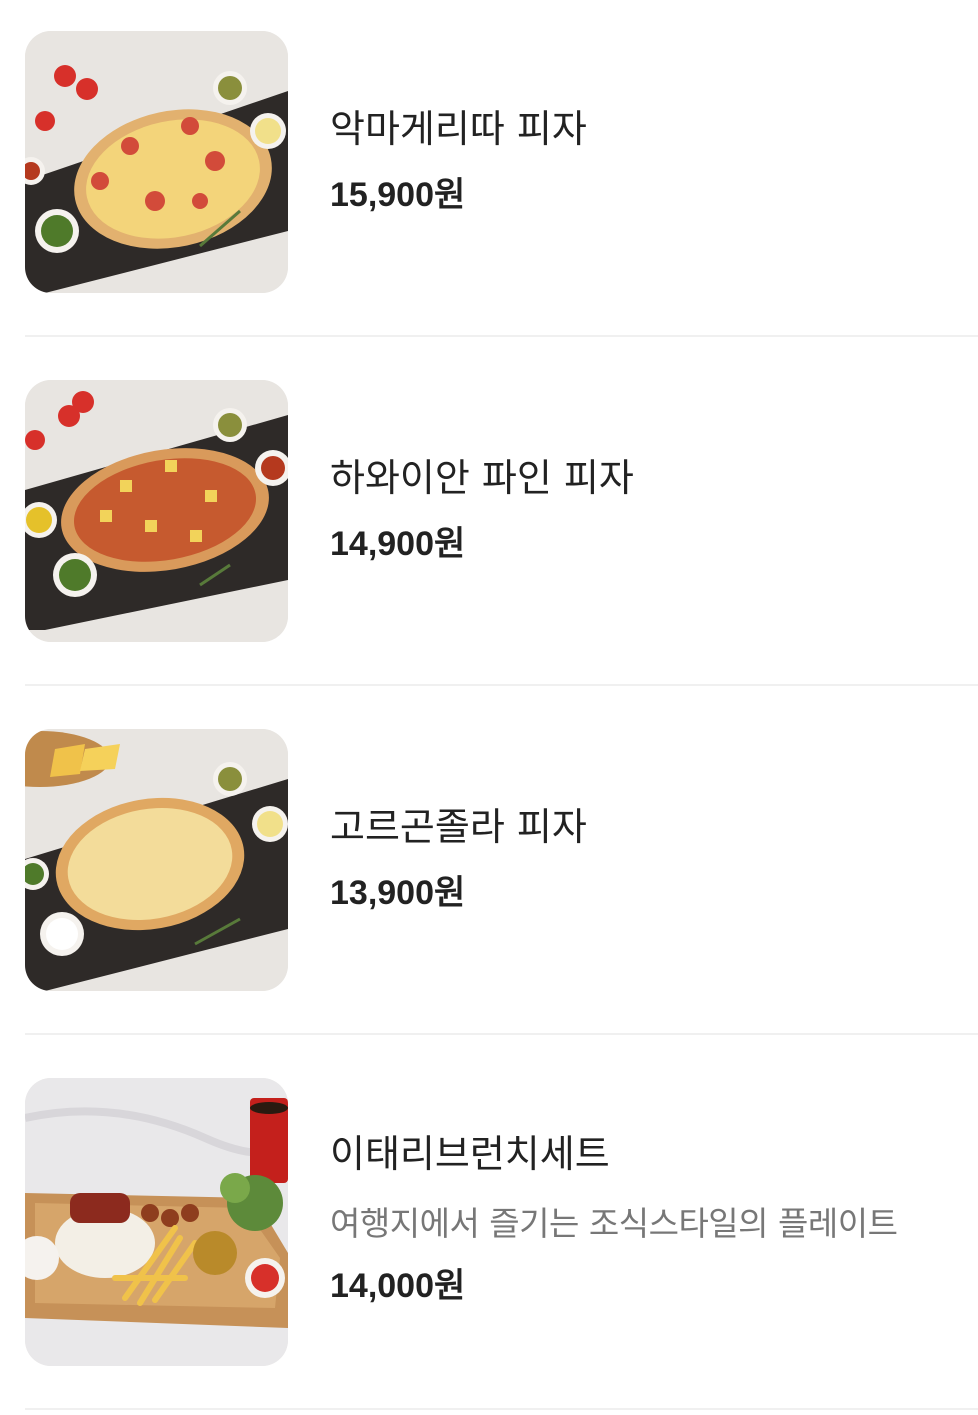  Describe the element at coordinates (398, 544) in the screenshot. I see `menu-item-price: 14,900원` at that location.